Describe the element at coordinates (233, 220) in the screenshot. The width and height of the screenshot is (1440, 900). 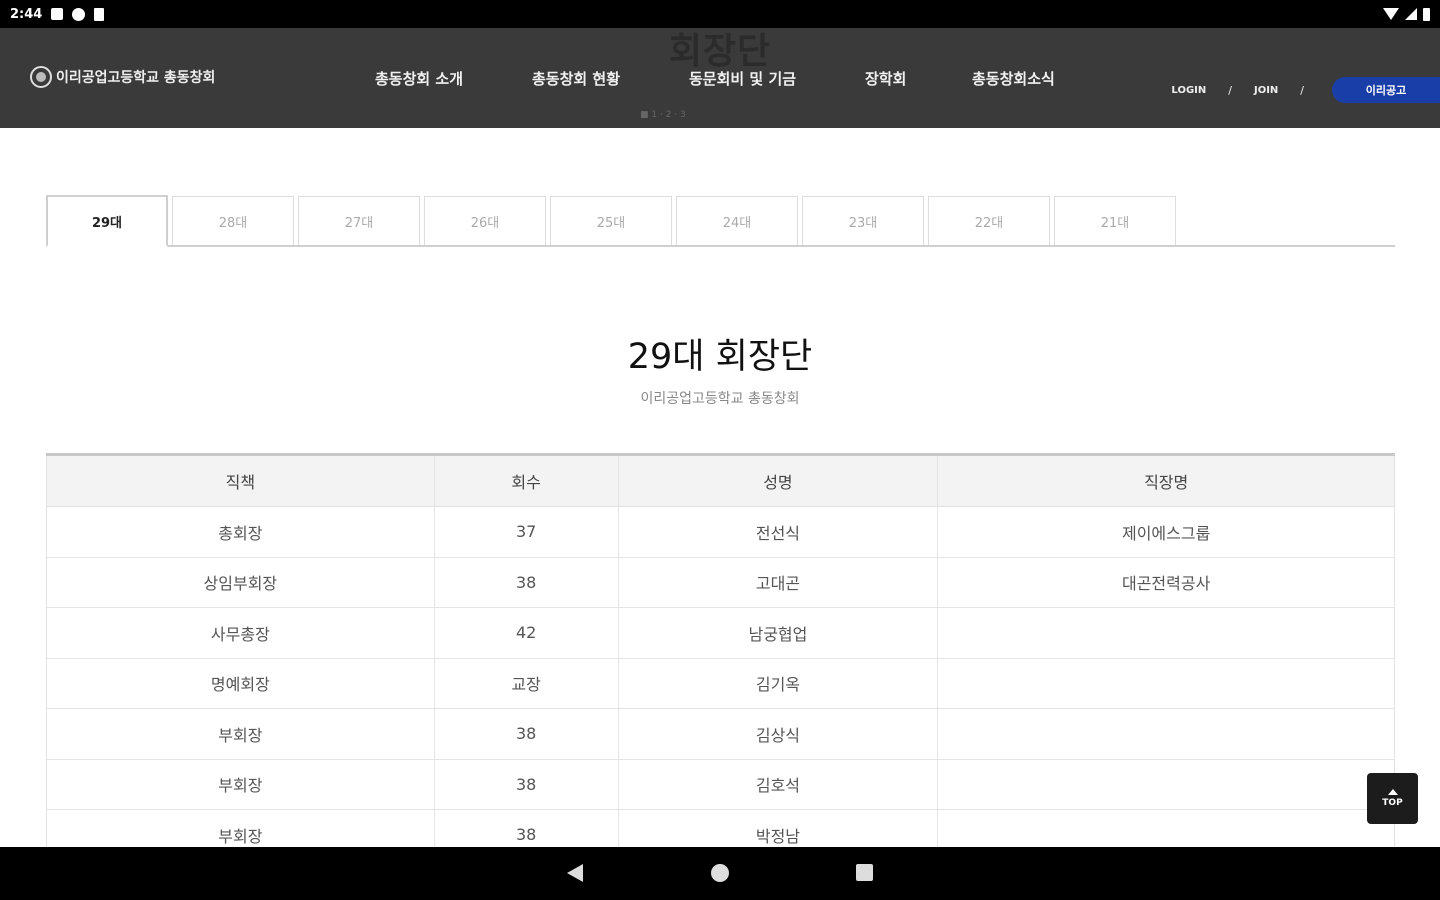
I see `tab-28: 28대` at that location.